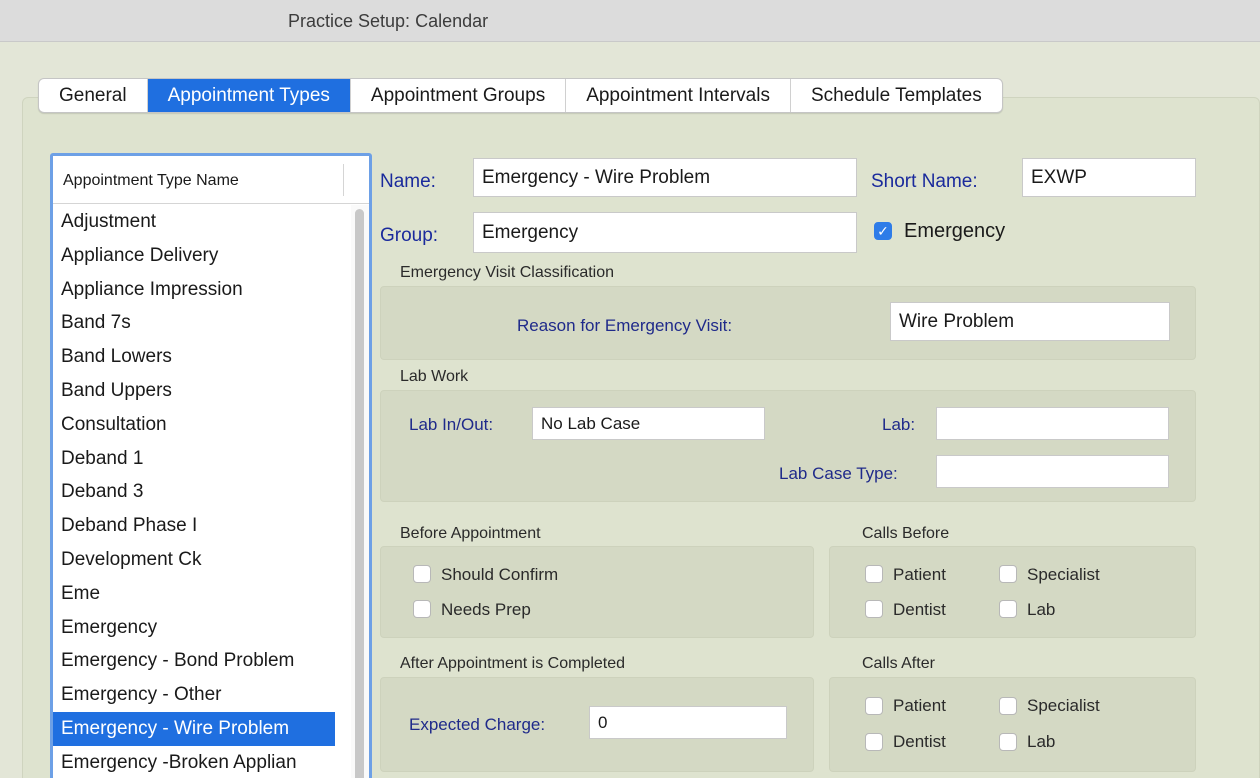  What do you see at coordinates (201, 391) in the screenshot?
I see `list-item: Band Uppers` at bounding box center [201, 391].